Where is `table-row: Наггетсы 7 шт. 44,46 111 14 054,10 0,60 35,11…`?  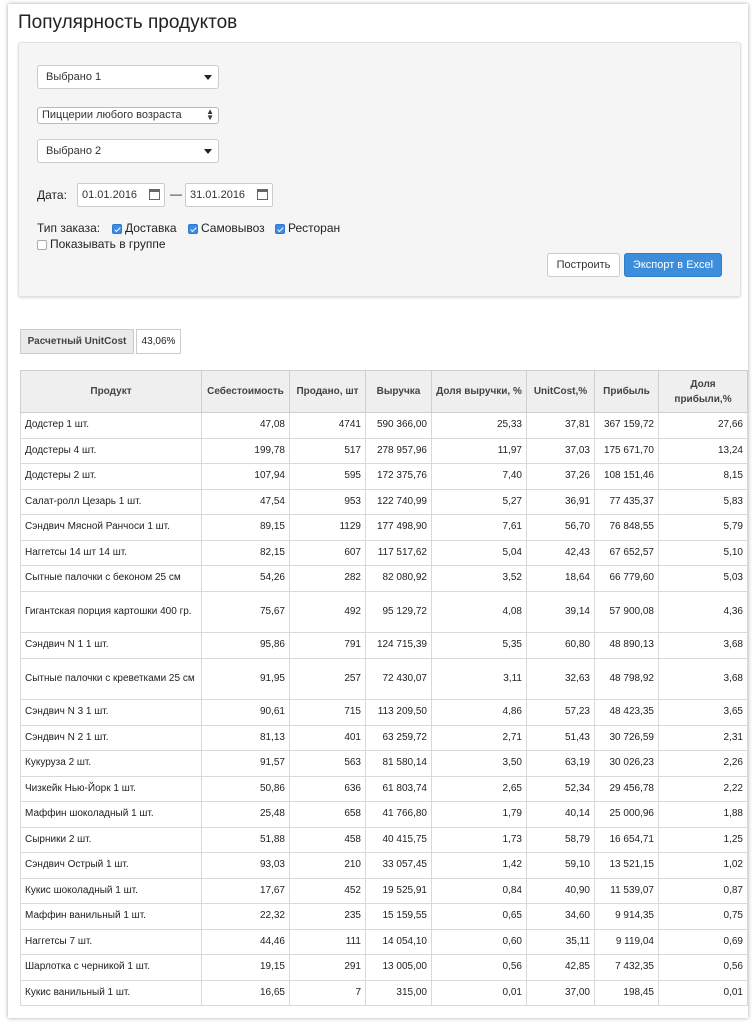
table-row: Наггетсы 7 шт. 44,46 111 14 054,10 0,60 35,11… is located at coordinates (384, 941).